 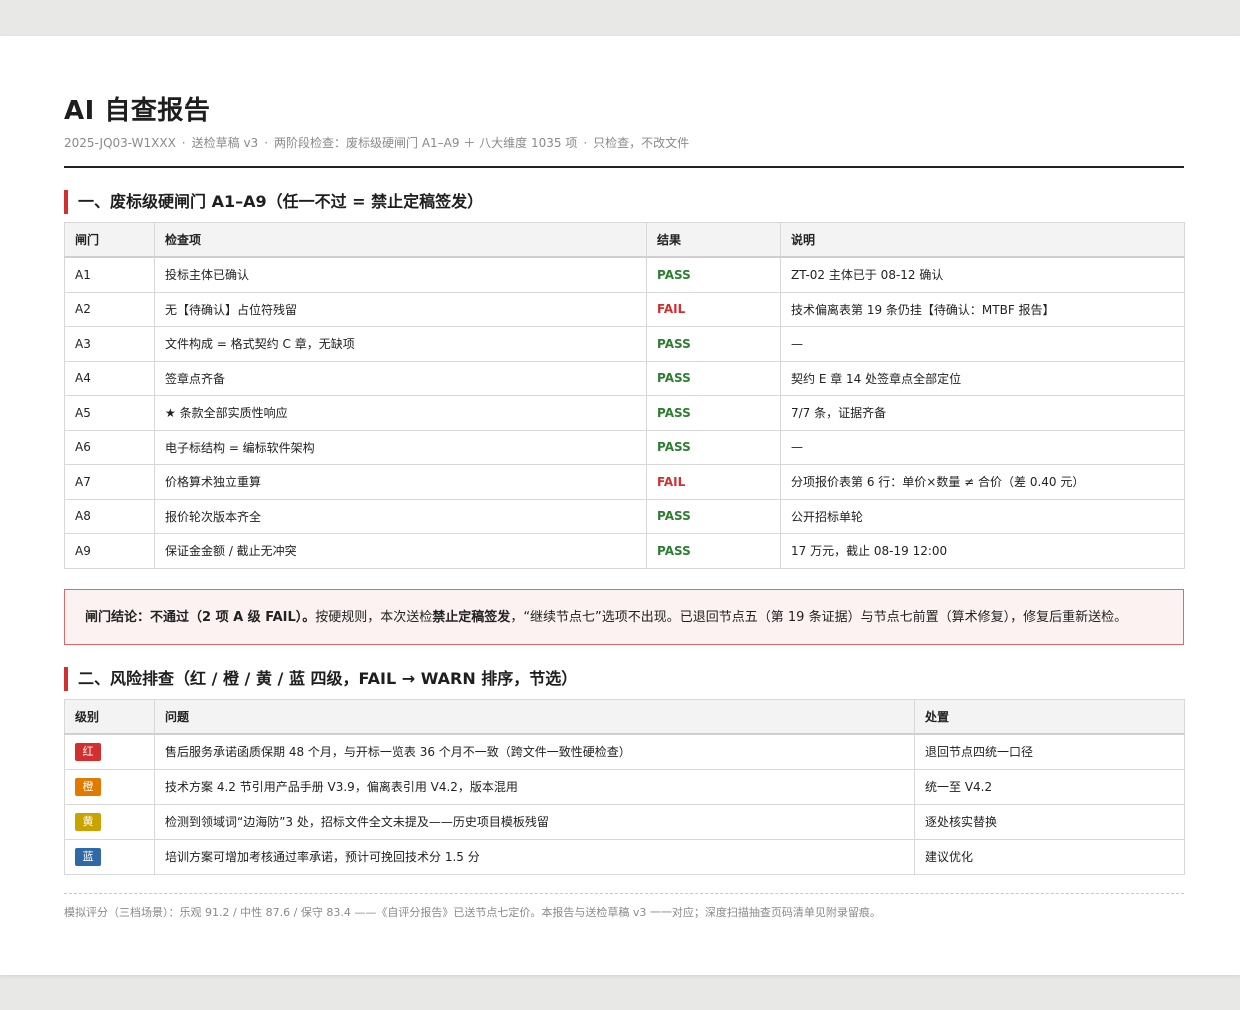 What do you see at coordinates (1049, 856) in the screenshot?
I see `action-cell: 建议优化` at bounding box center [1049, 856].